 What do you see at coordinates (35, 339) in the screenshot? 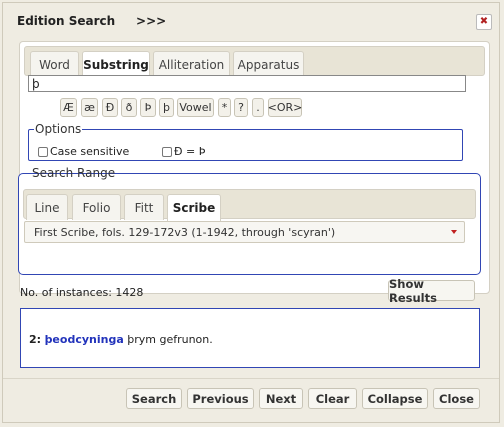
I see `result-number: 2:` at bounding box center [35, 339].